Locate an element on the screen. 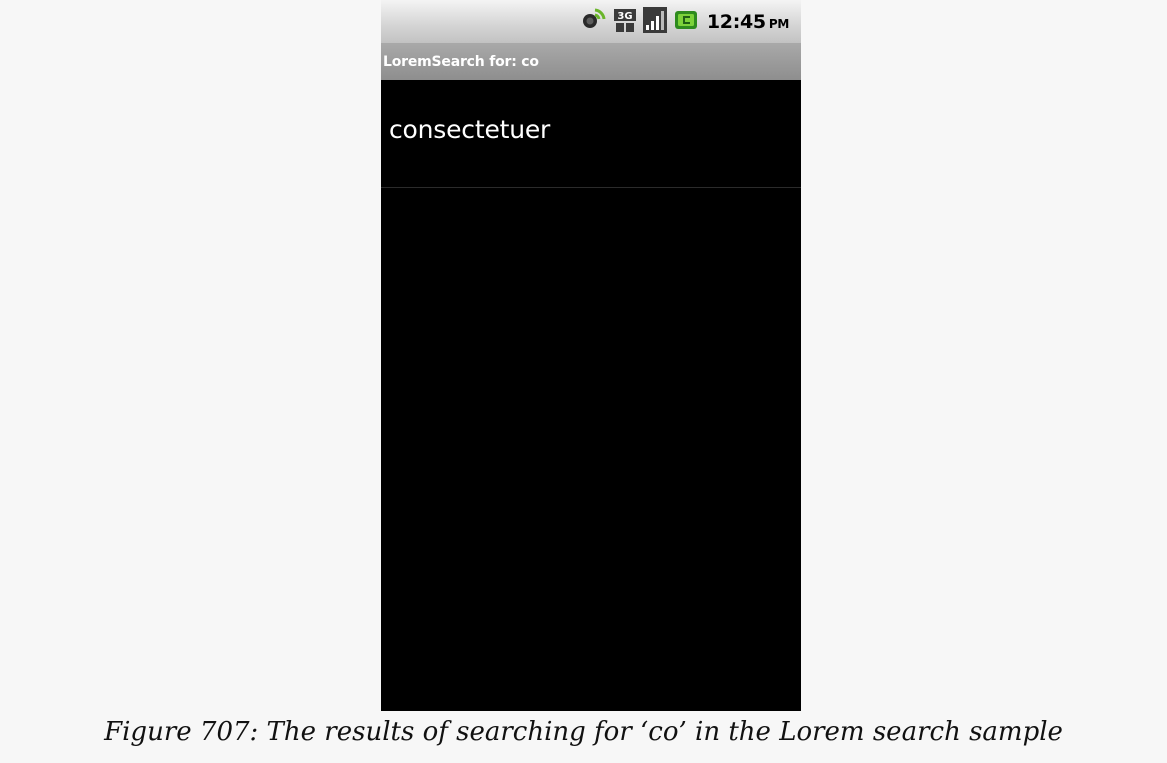 Image resolution: width=1167 pixels, height=763 pixels. page-title: LoremSearch for: co is located at coordinates (461, 61).